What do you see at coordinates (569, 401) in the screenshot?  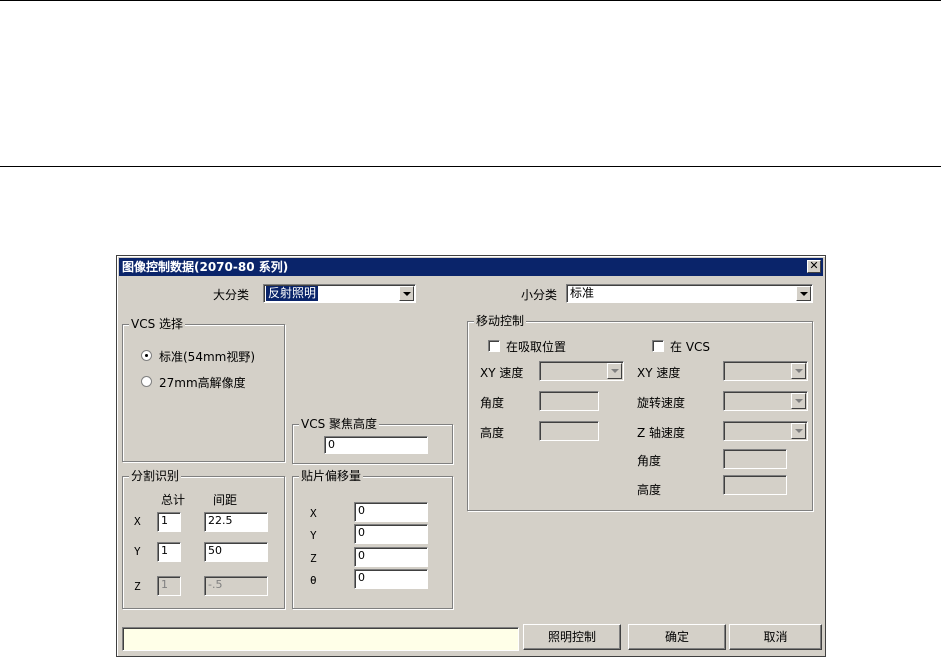 I see `left-angle-input` at bounding box center [569, 401].